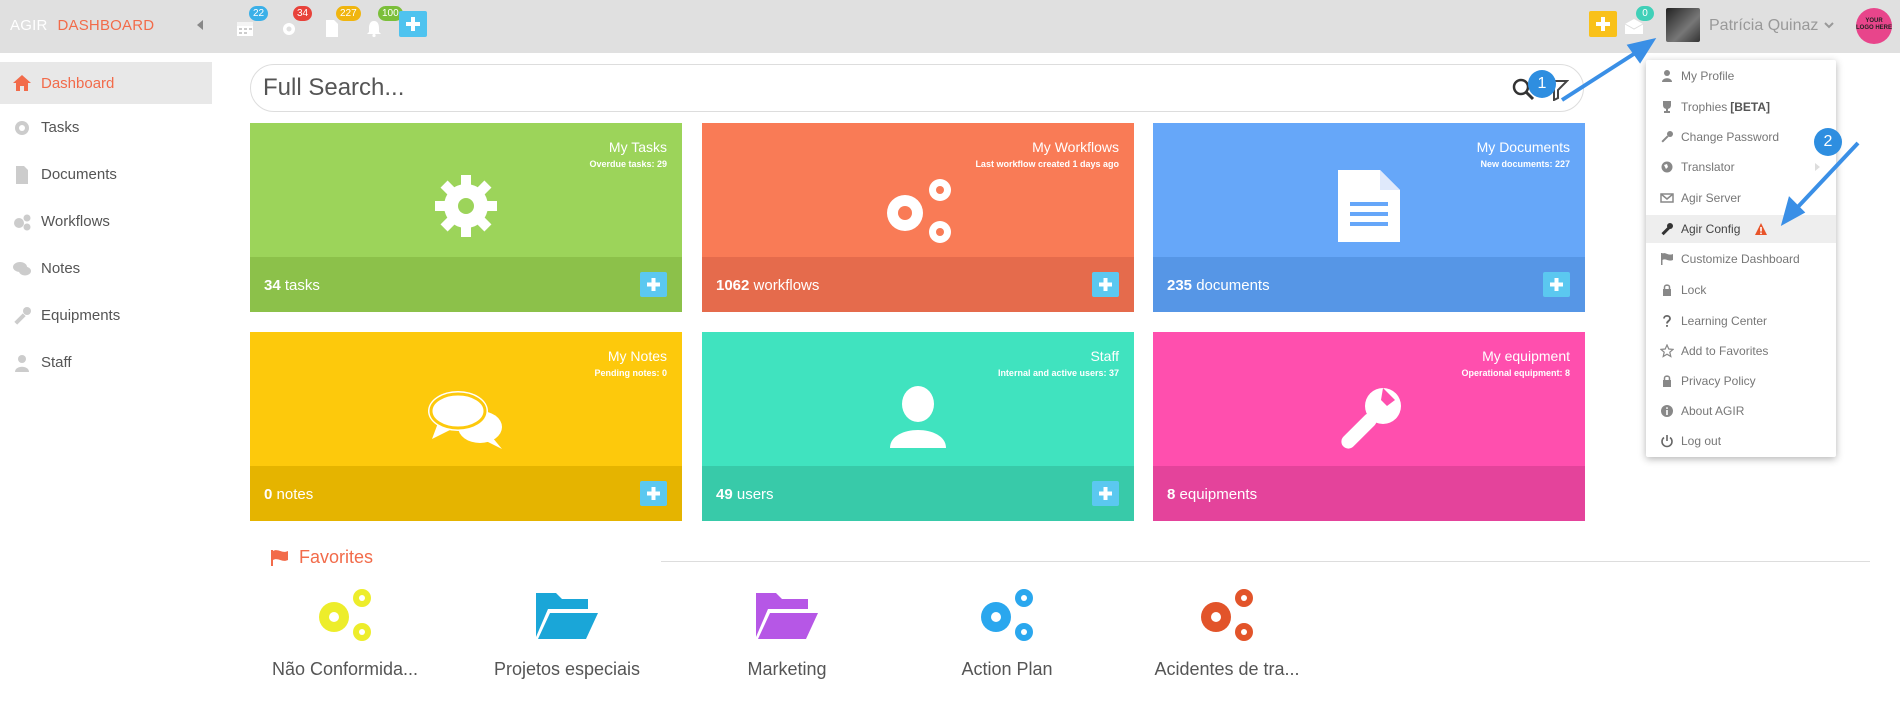 The height and width of the screenshot is (709, 1900). Describe the element at coordinates (1667, 137) in the screenshot. I see `key-icon` at that location.